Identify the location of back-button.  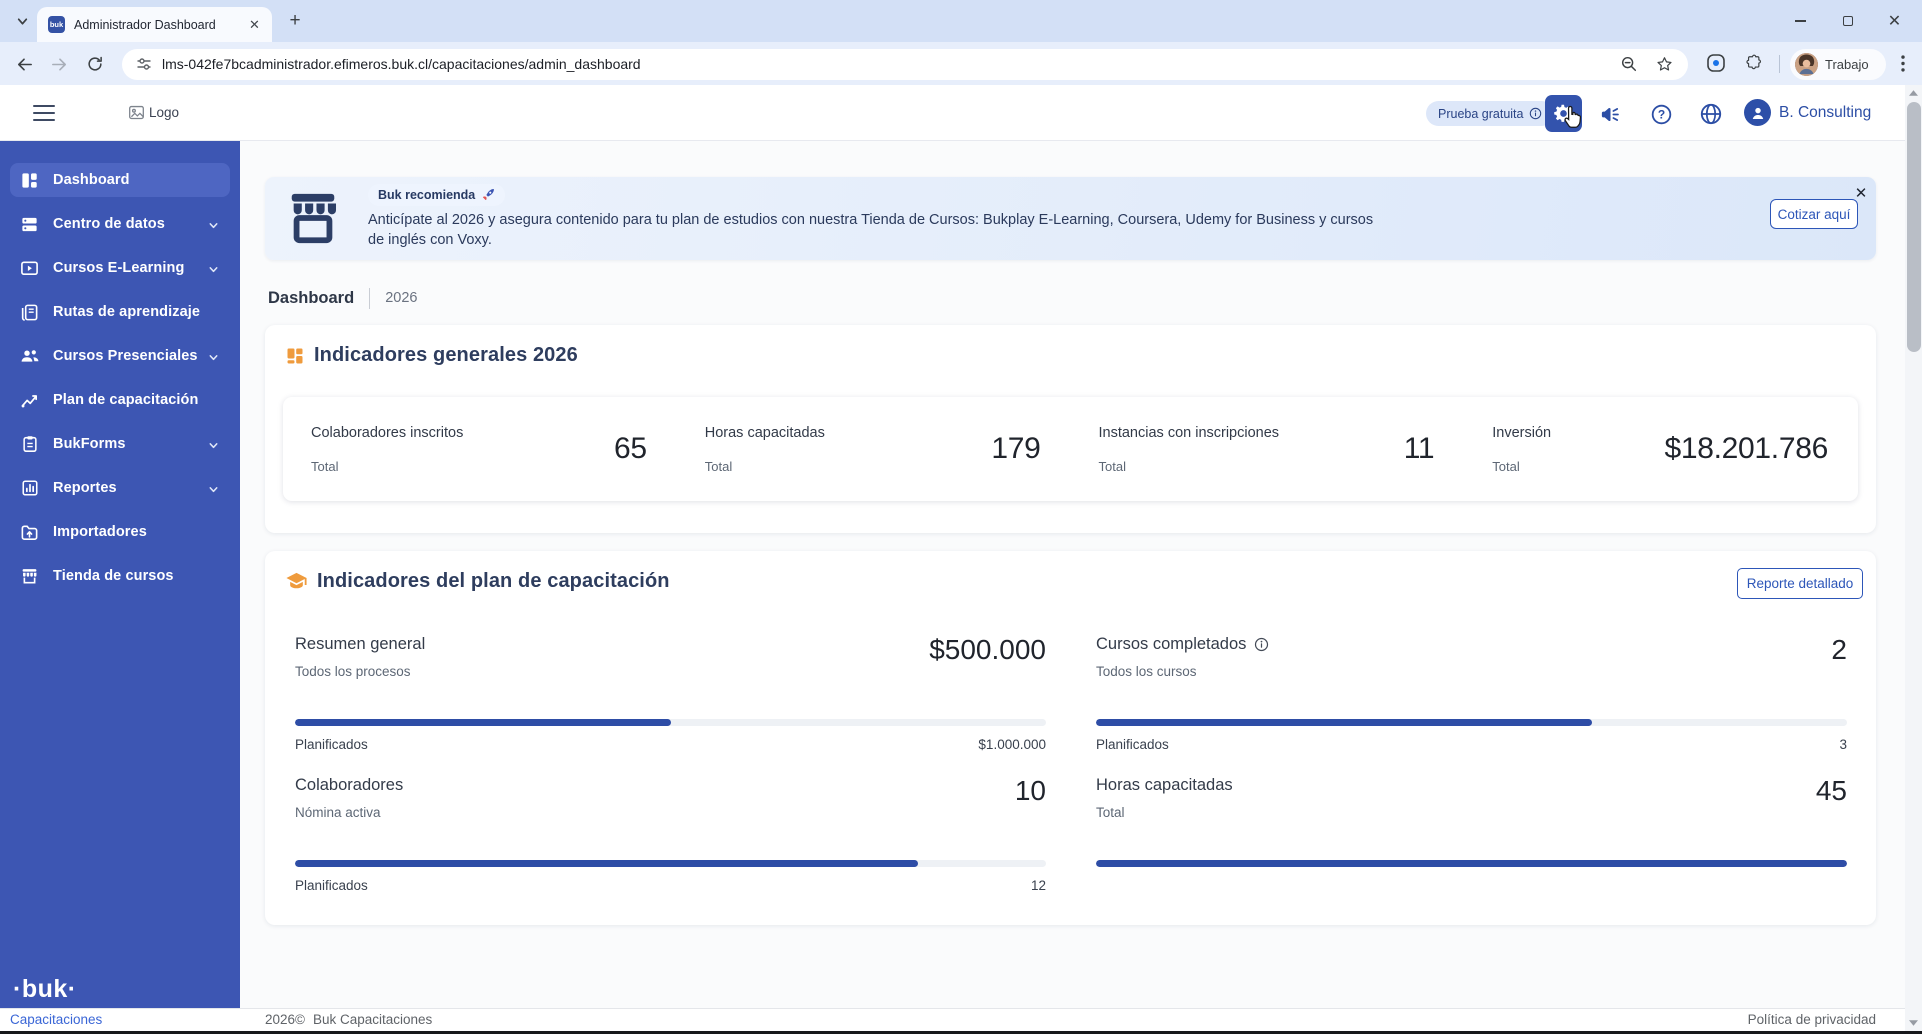
(24, 64).